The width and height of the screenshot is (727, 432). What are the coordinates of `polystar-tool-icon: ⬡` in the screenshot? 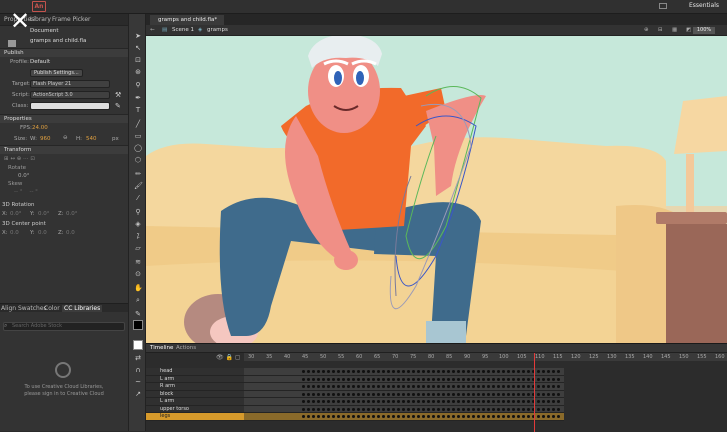 It's located at (138, 160).